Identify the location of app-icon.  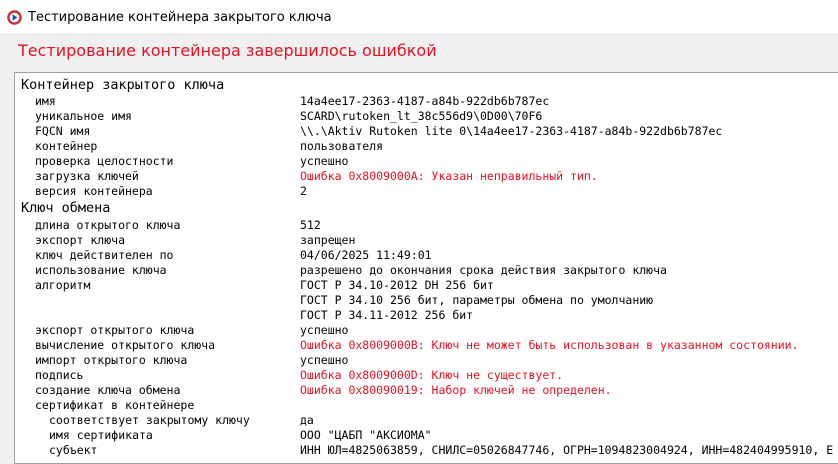
(14, 17).